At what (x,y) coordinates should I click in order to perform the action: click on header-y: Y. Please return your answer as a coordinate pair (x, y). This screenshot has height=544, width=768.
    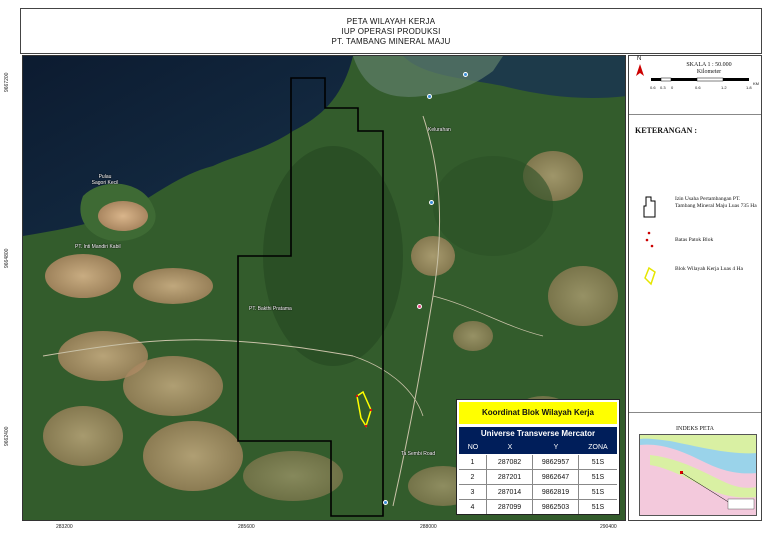
    Looking at the image, I should click on (556, 447).